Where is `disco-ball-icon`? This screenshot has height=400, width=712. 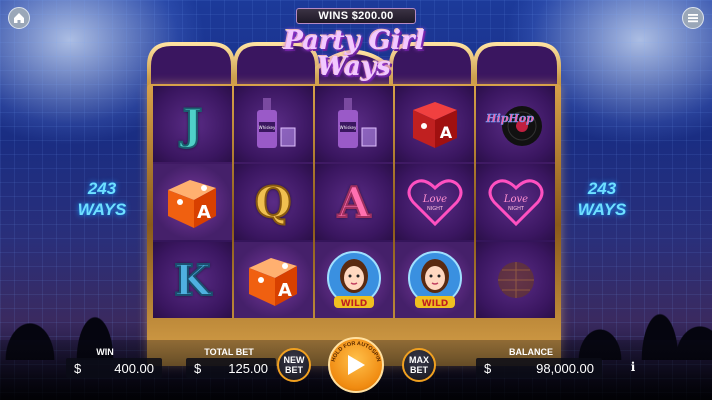
disco-ball-icon is located at coordinates (515, 280).